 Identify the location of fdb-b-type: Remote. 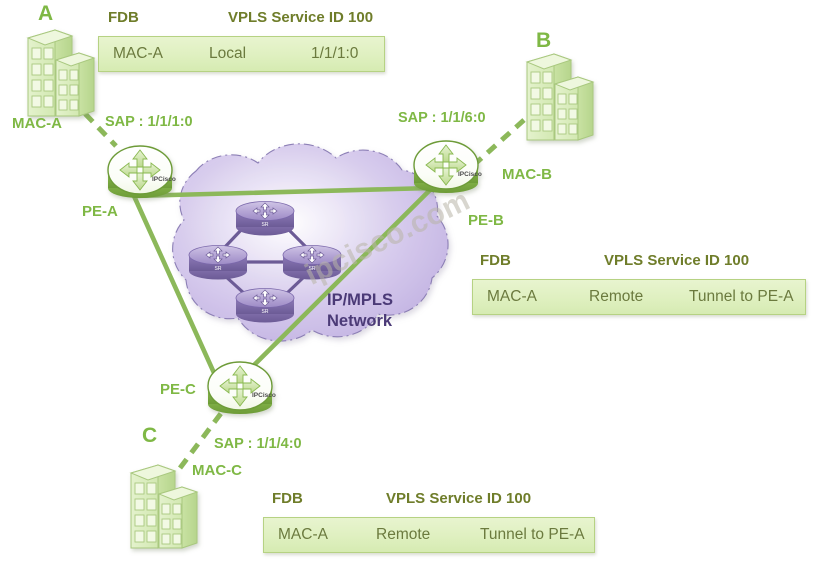
(616, 296).